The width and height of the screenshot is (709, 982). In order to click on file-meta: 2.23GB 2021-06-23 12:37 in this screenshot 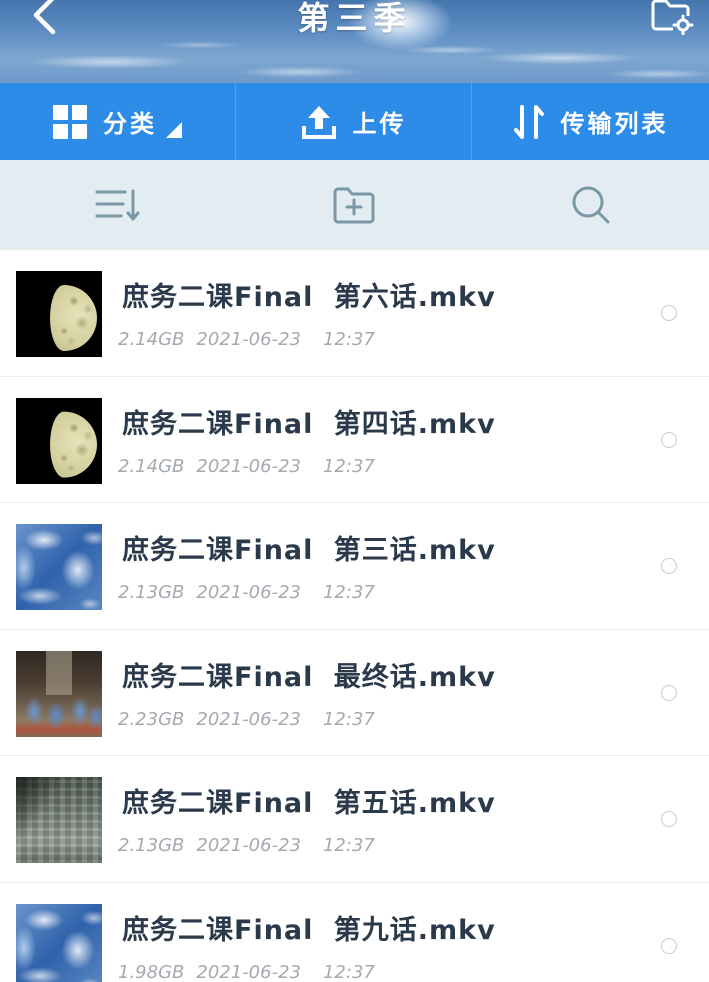, I will do `click(246, 720)`.